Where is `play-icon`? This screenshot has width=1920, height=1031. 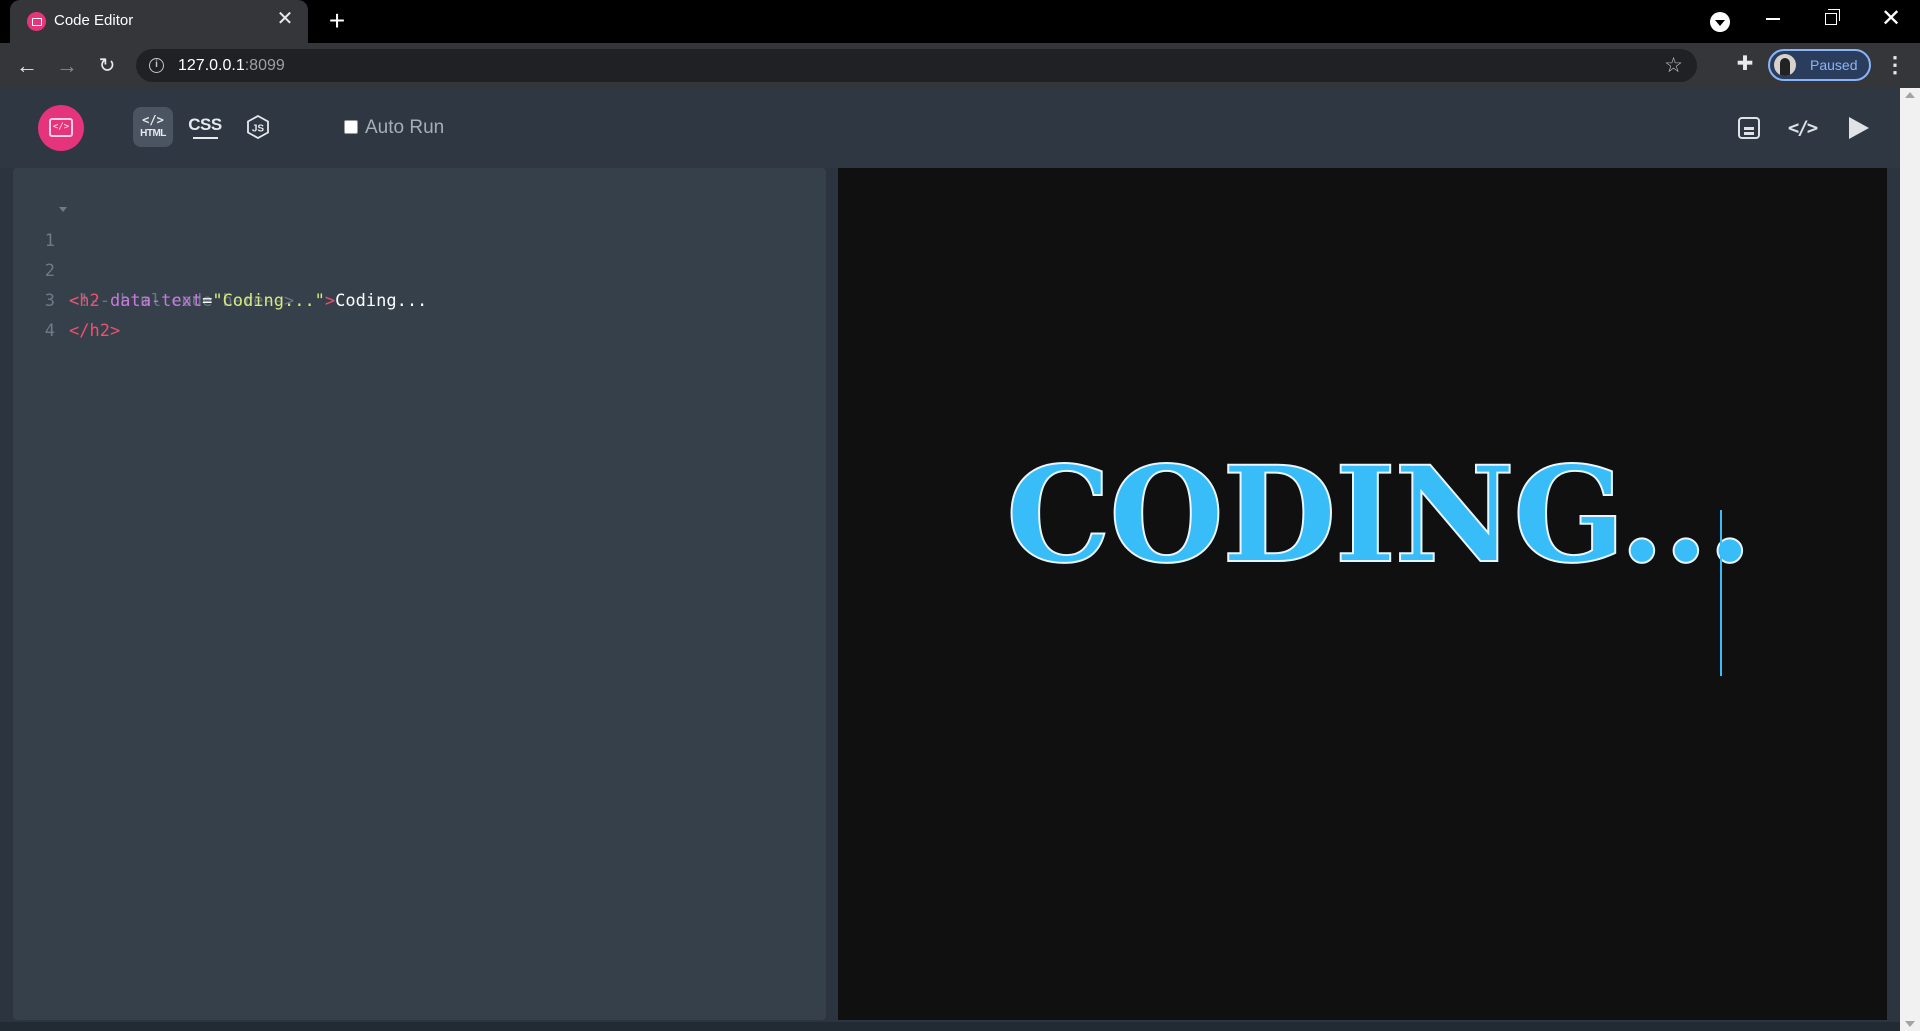
play-icon is located at coordinates (1859, 128).